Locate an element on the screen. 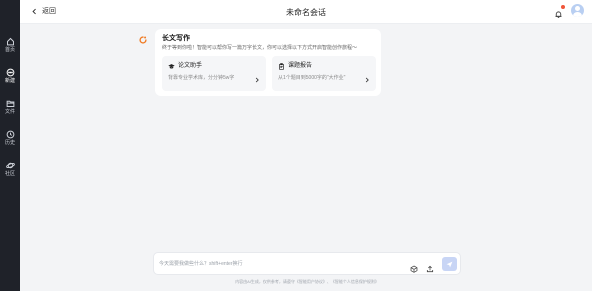 This screenshot has width=592, height=291. bell-icon is located at coordinates (558, 14).